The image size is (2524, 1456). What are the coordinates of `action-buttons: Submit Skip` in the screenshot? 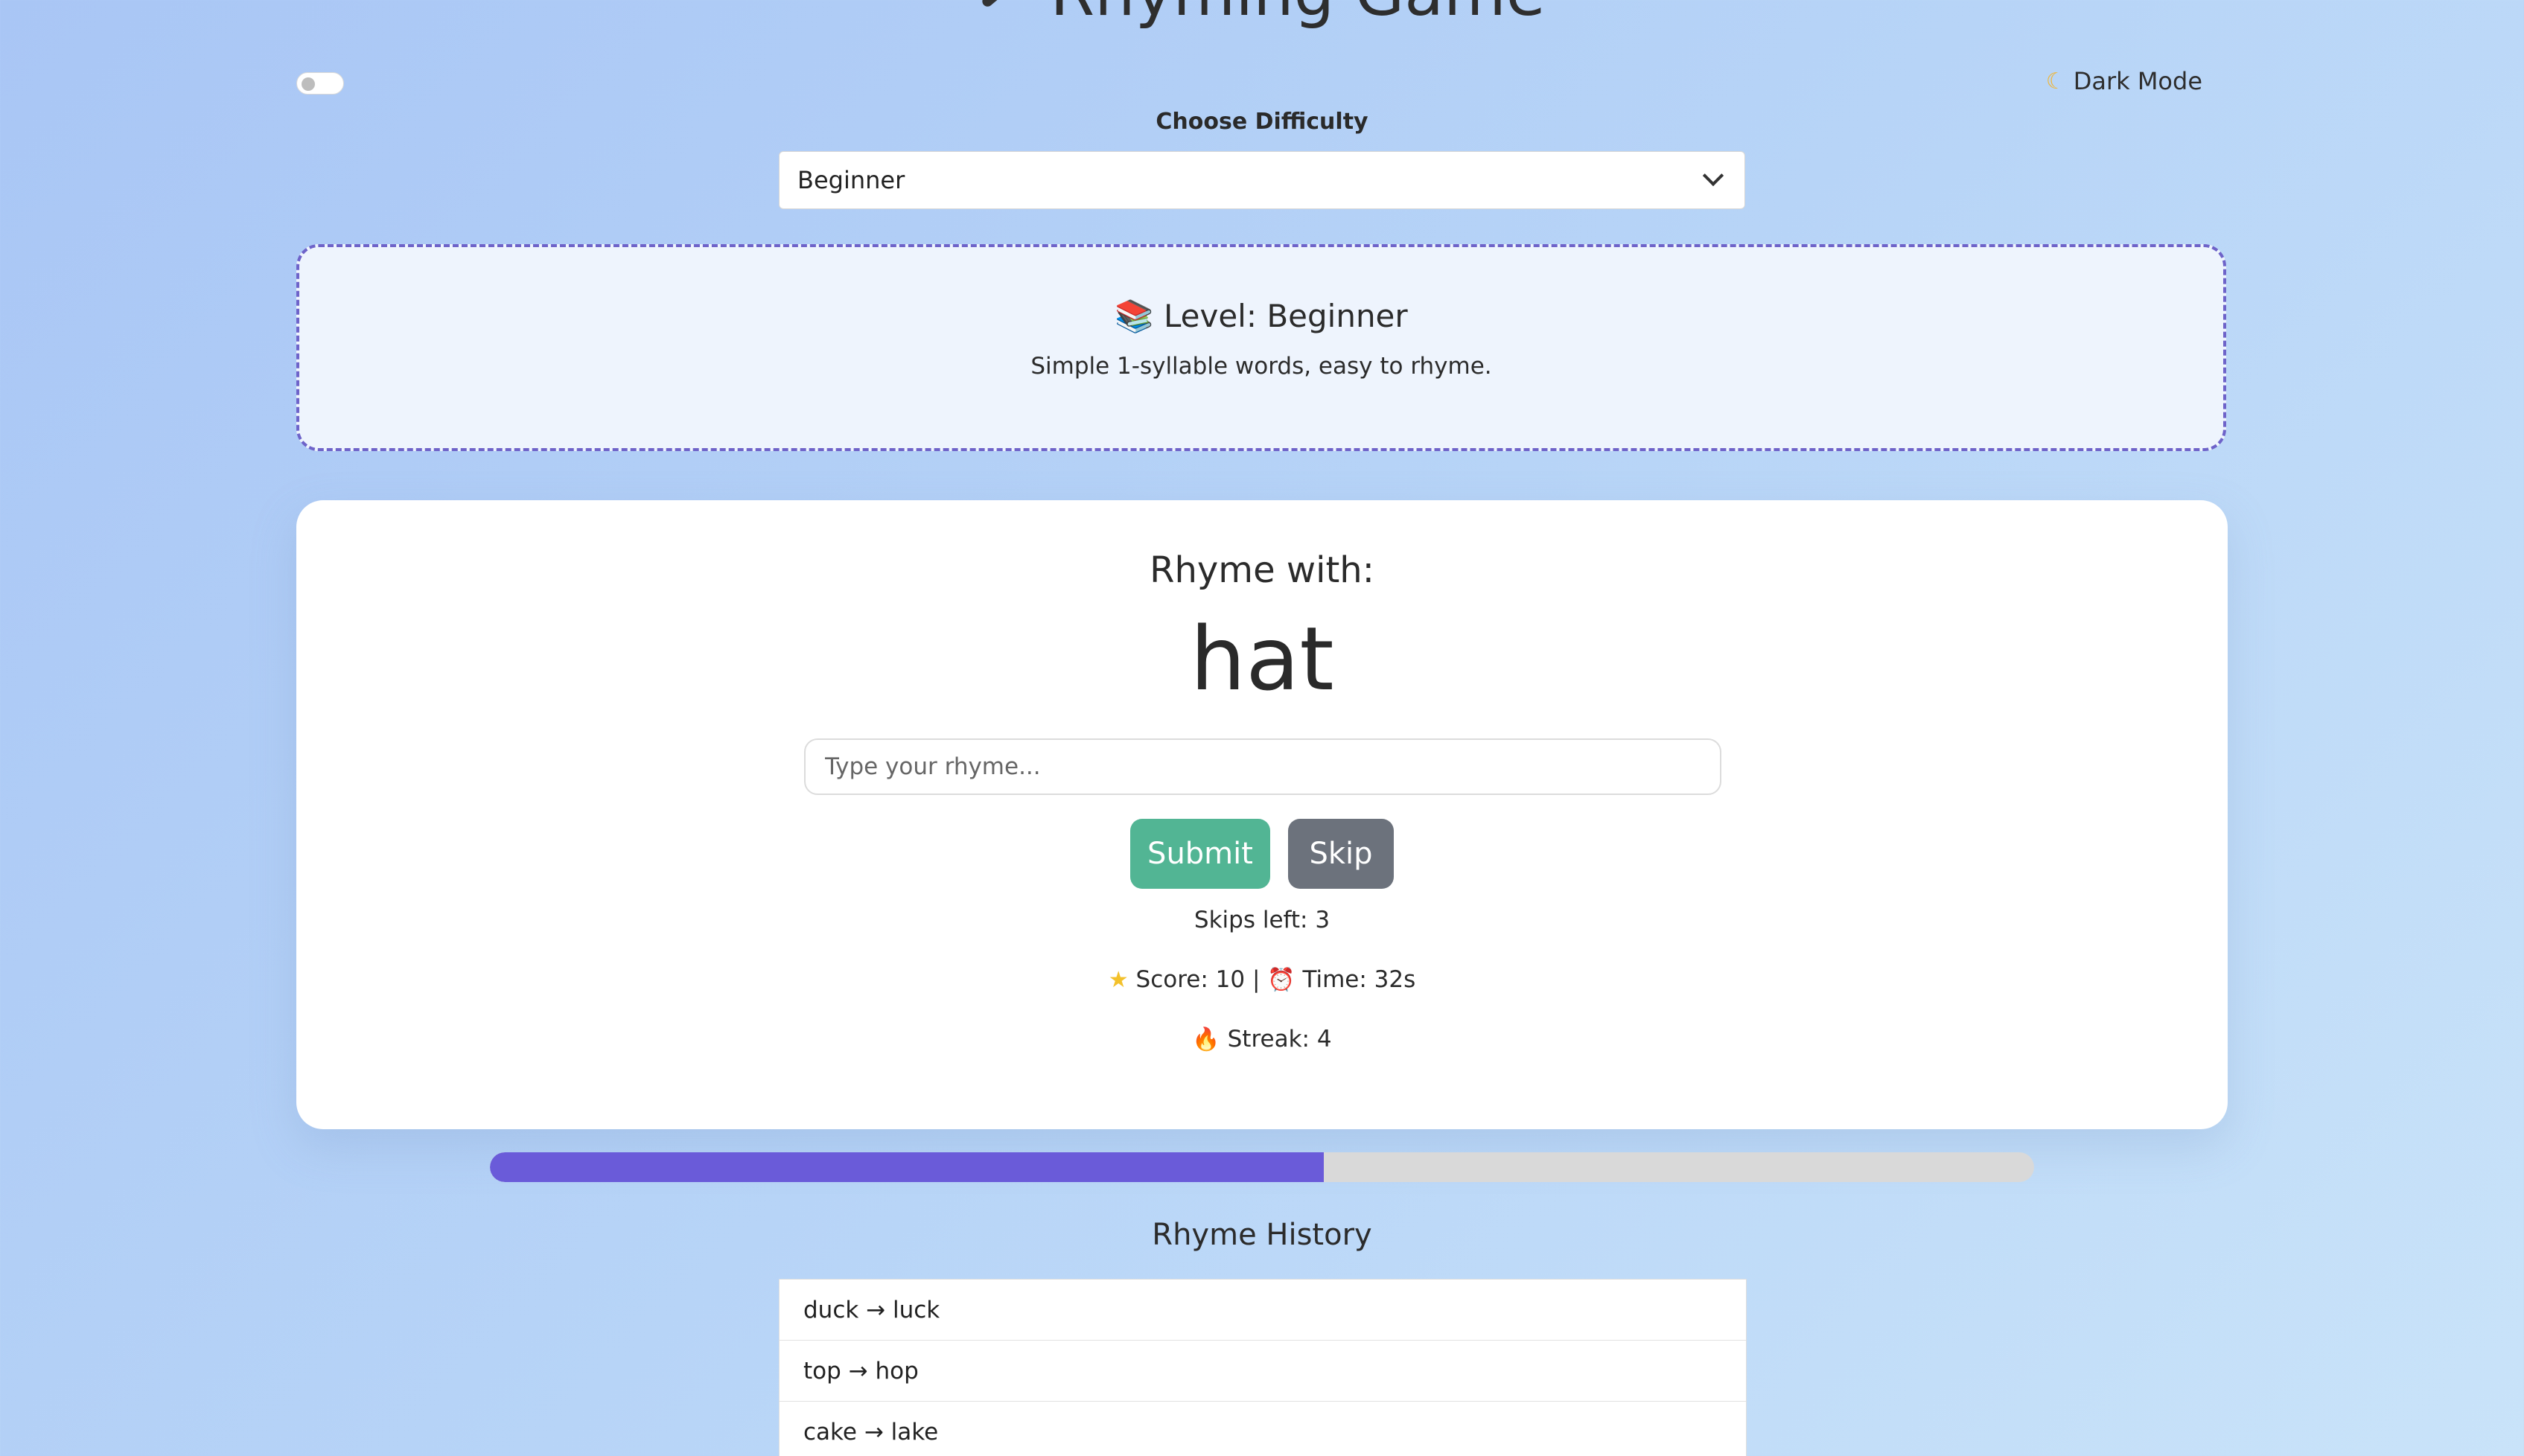 It's located at (1262, 854).